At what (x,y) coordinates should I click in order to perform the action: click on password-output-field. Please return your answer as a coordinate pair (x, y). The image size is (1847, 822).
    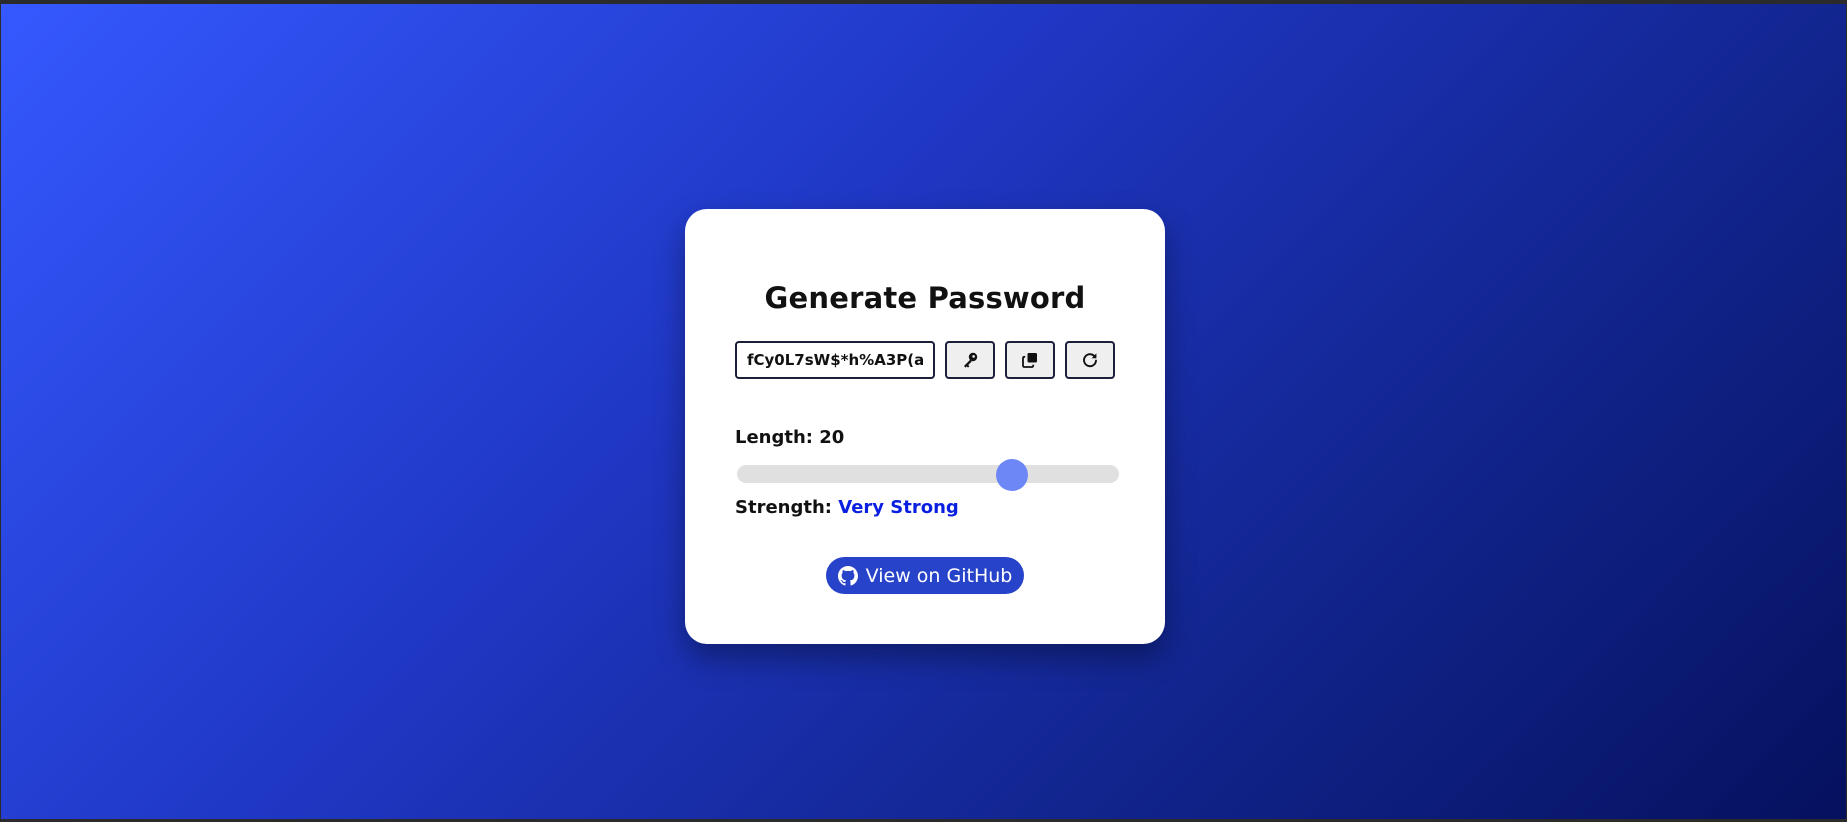
    Looking at the image, I should click on (835, 360).